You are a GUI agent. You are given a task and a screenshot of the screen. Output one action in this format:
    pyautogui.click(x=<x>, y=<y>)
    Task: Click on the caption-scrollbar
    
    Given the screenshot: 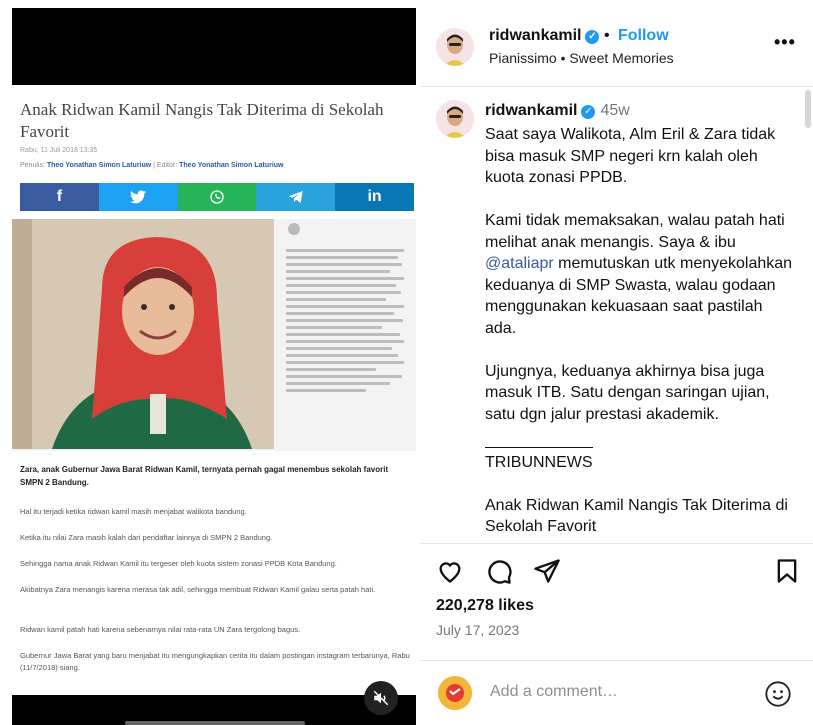 What is the action you would take?
    pyautogui.click(x=808, y=109)
    